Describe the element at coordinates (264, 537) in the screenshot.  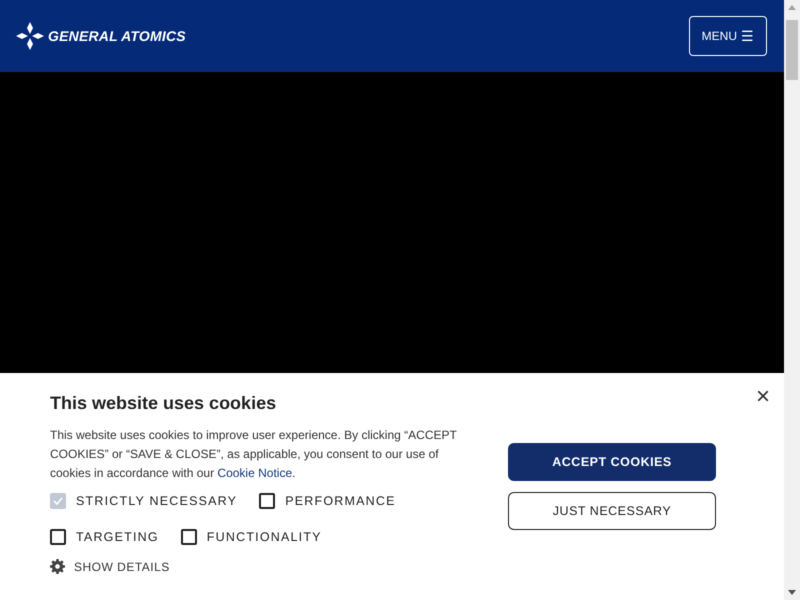
I see `checkbox-label: FUNCTIONALITY` at that location.